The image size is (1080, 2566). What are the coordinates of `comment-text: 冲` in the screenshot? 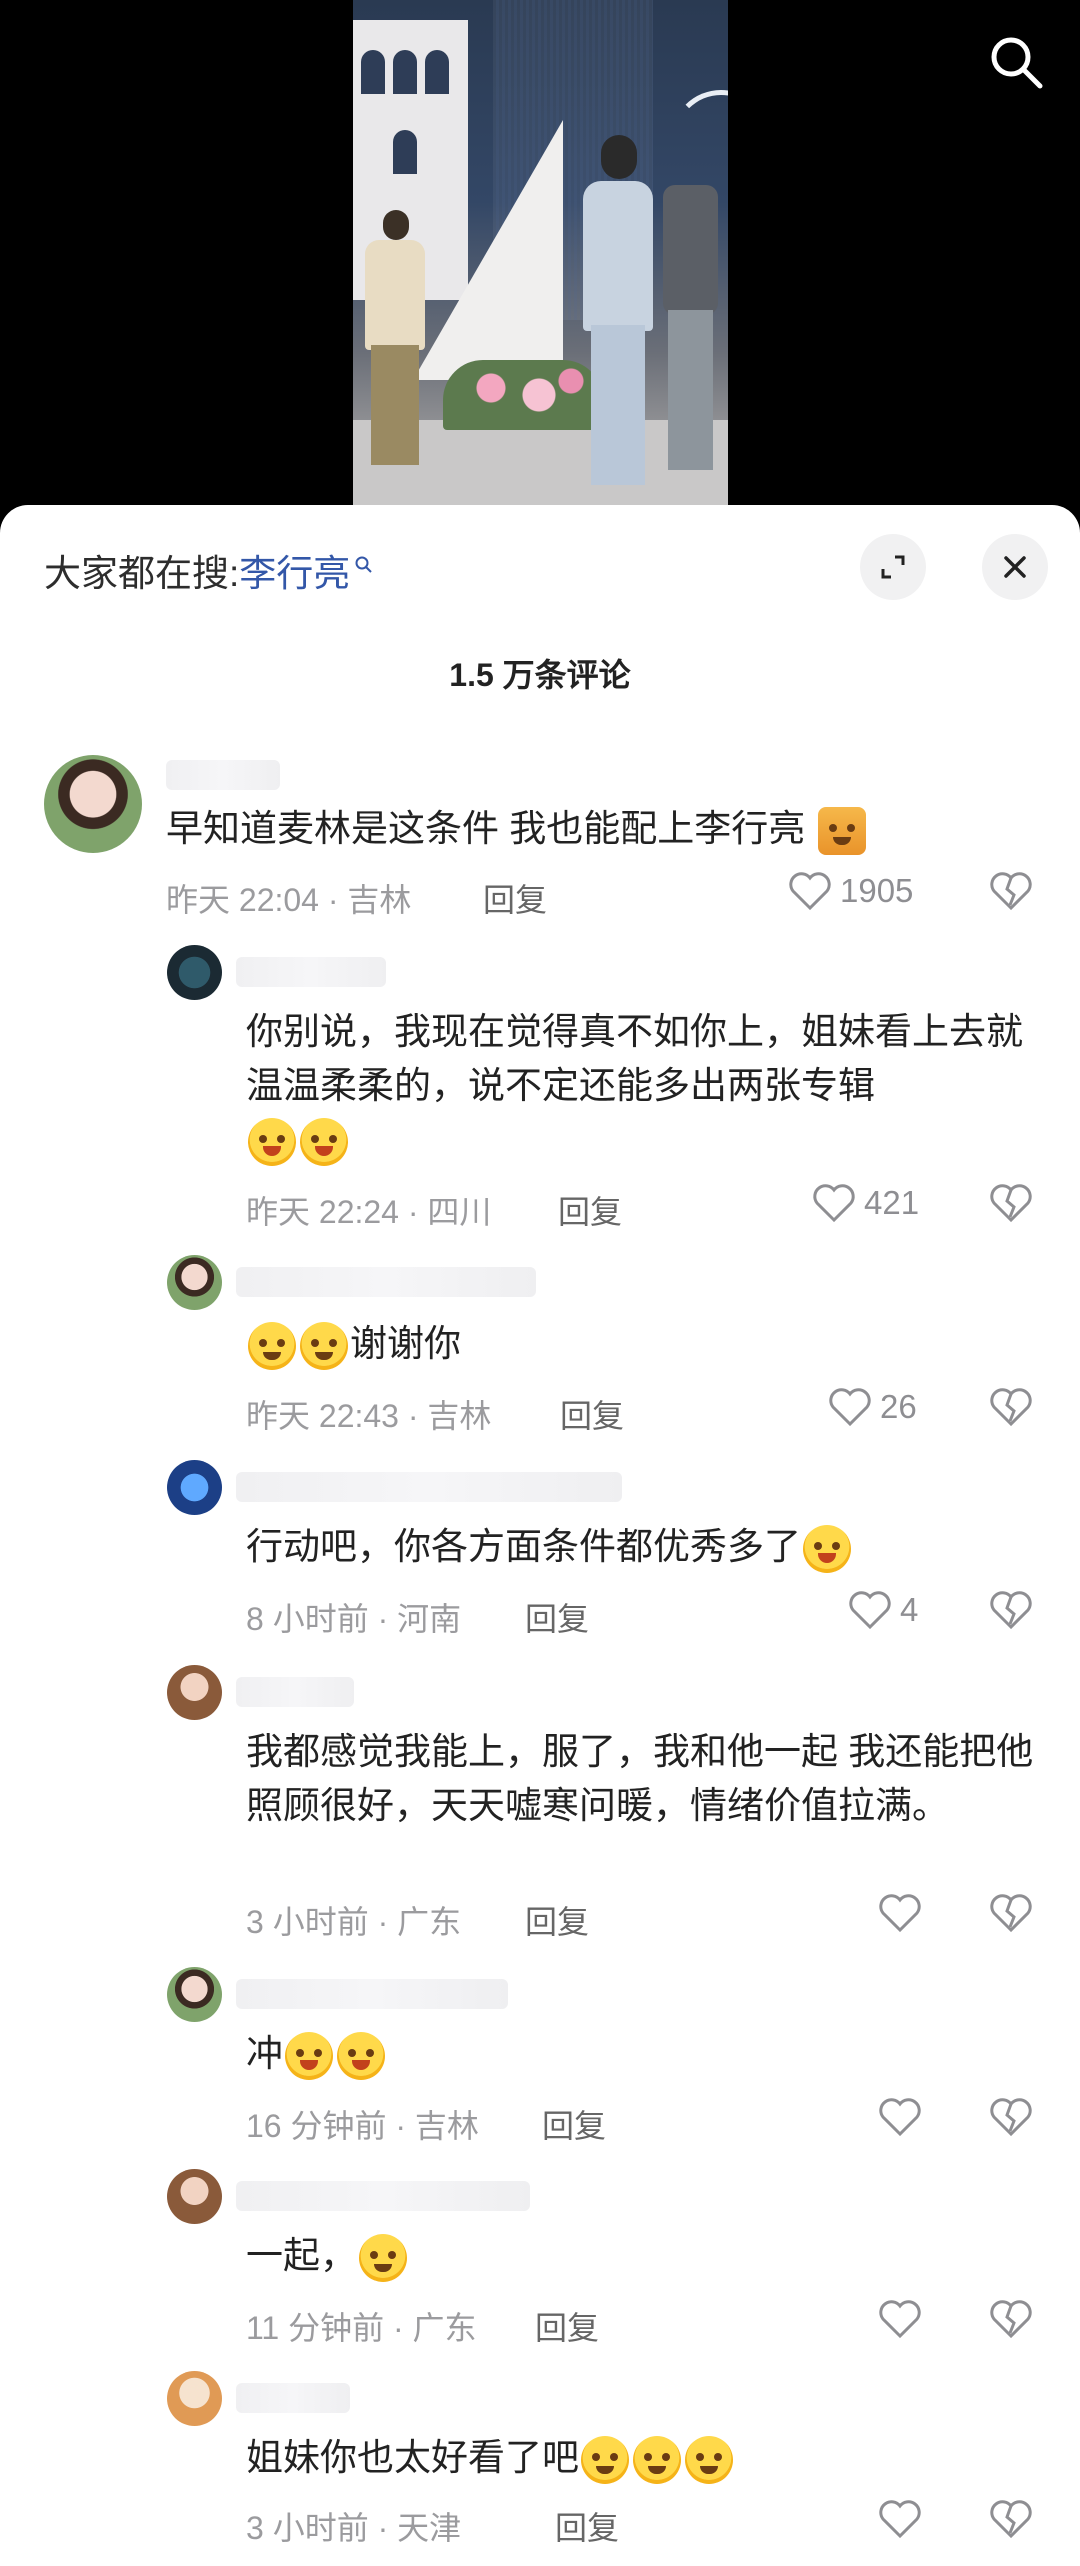 It's located at (316, 2054).